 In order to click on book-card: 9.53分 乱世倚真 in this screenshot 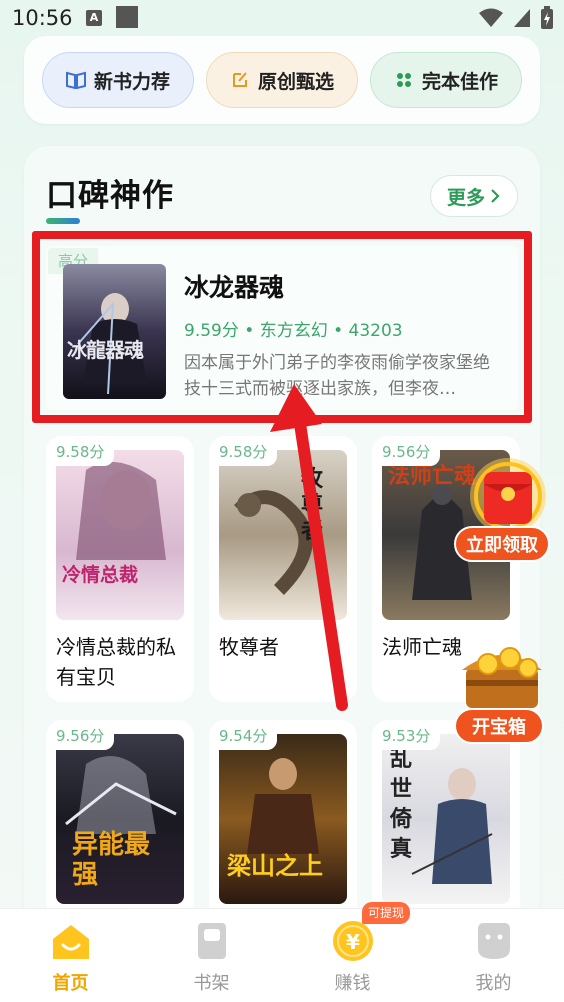, I will do `click(446, 820)`.